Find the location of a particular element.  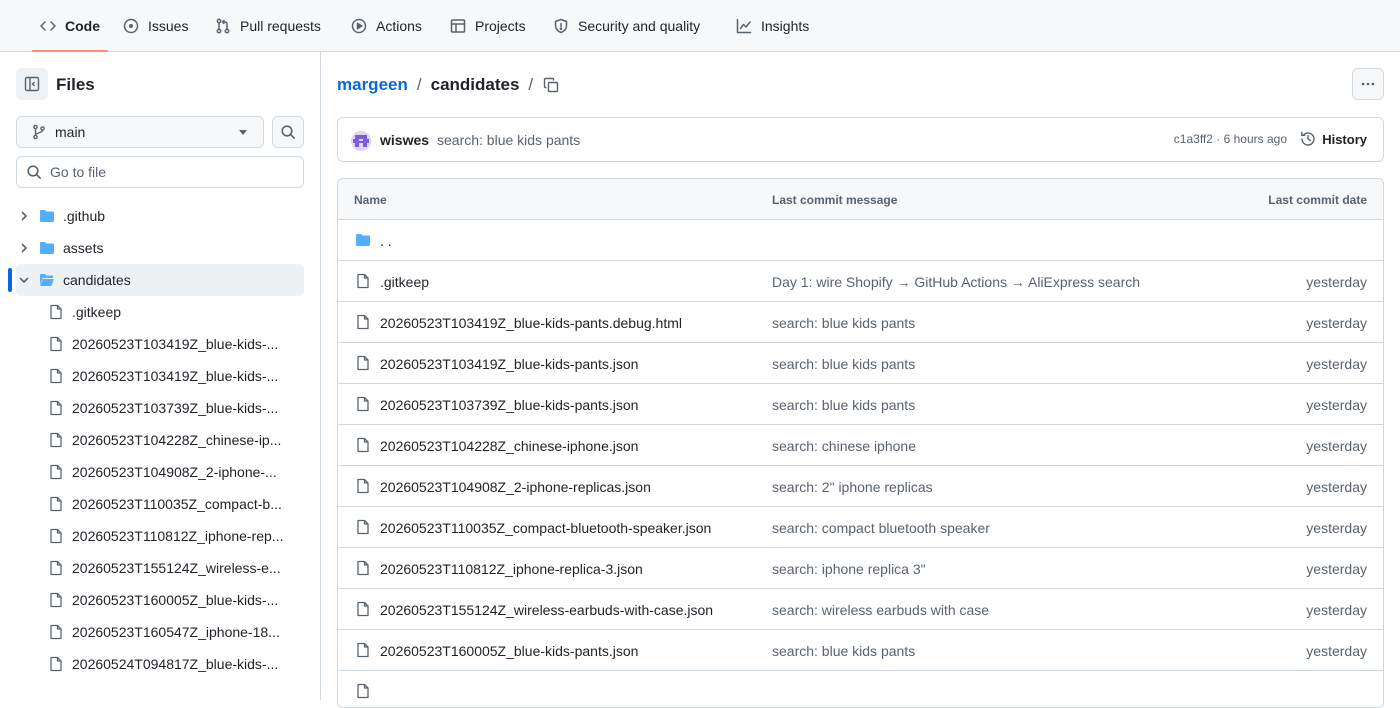

column-header-name: Name is located at coordinates (370, 200).